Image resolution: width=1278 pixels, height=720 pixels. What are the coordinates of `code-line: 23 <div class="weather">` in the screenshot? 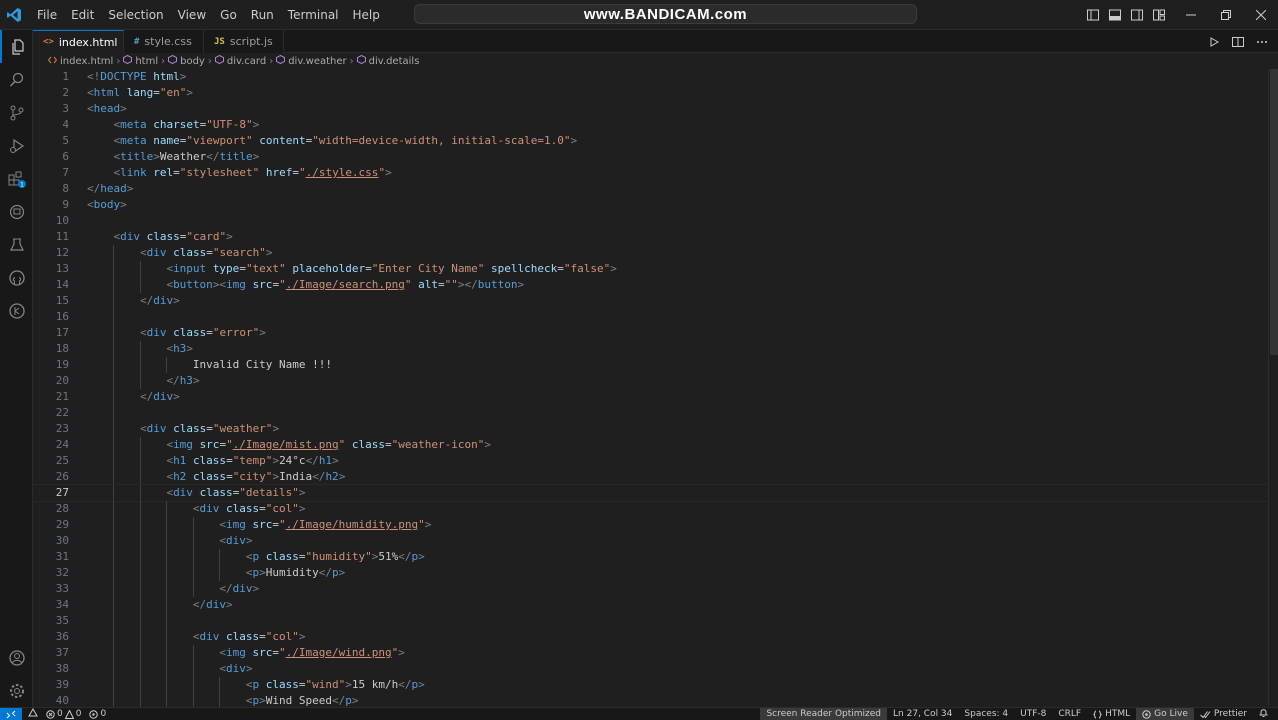 It's located at (650, 429).